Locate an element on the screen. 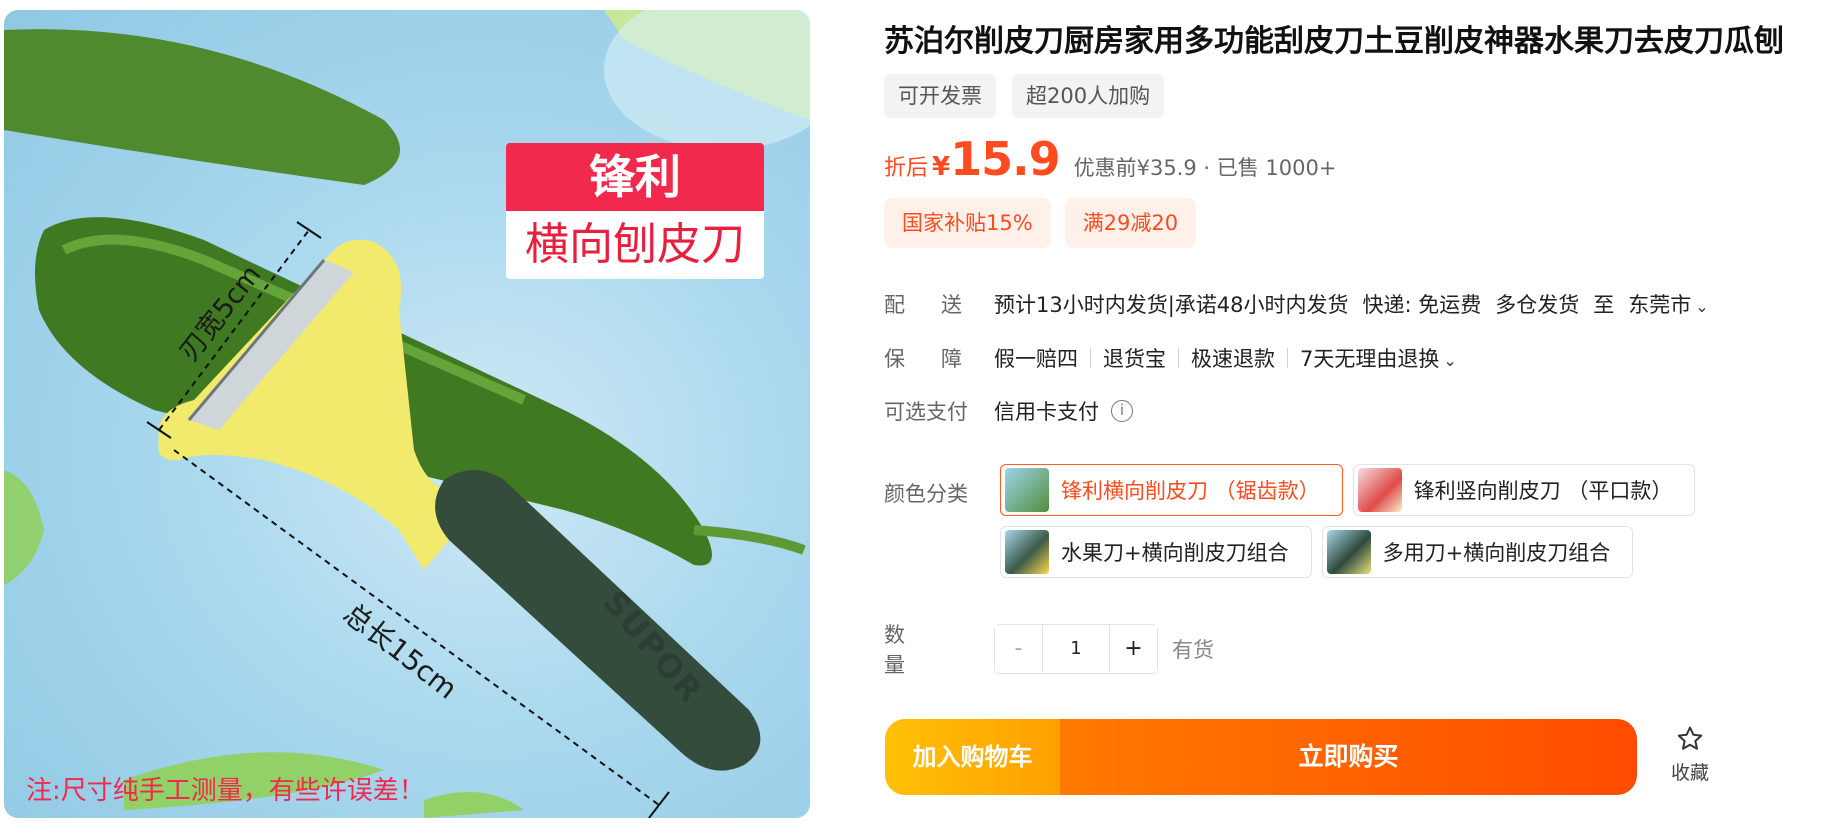 The image size is (1827, 840). promo-subsidy: 国家补贴15% is located at coordinates (967, 223).